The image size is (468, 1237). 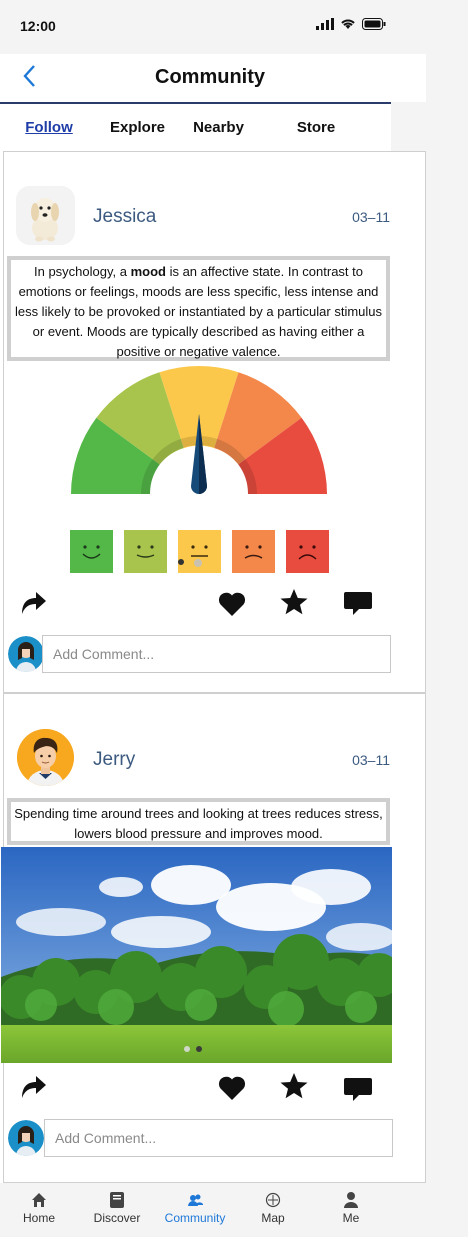 I want to click on post-text-part: In psychology, a, so click(x=82, y=271).